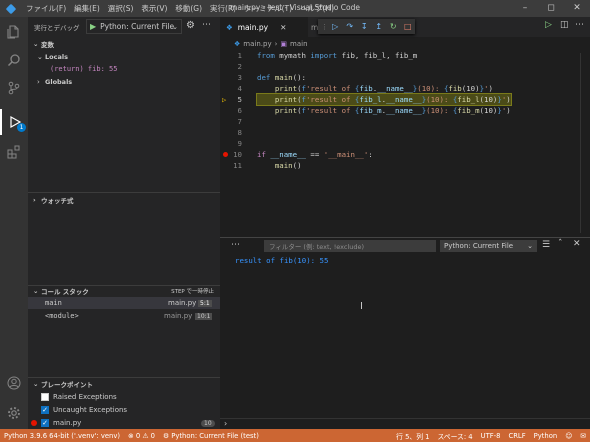 This screenshot has height=442, width=590. Describe the element at coordinates (124, 291) in the screenshot. I see `callstack-section-header: ⌄ コール スタック STEP で一時停止` at that location.